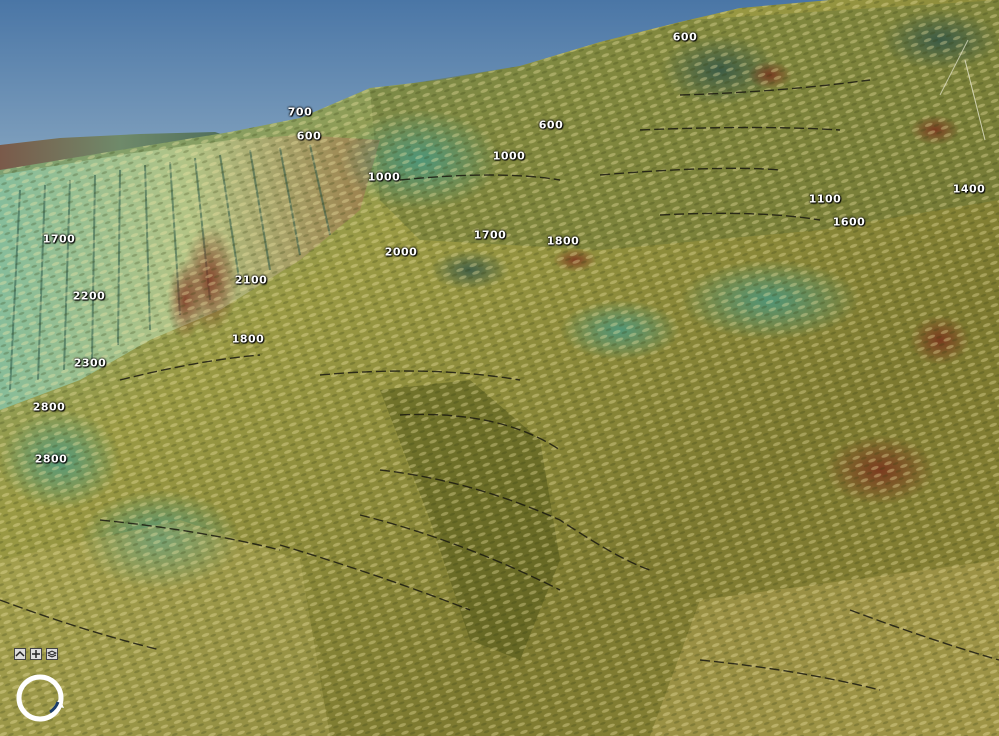 The image size is (999, 736). Describe the element at coordinates (300, 112) in the screenshot. I see `contour-label: 700` at that location.